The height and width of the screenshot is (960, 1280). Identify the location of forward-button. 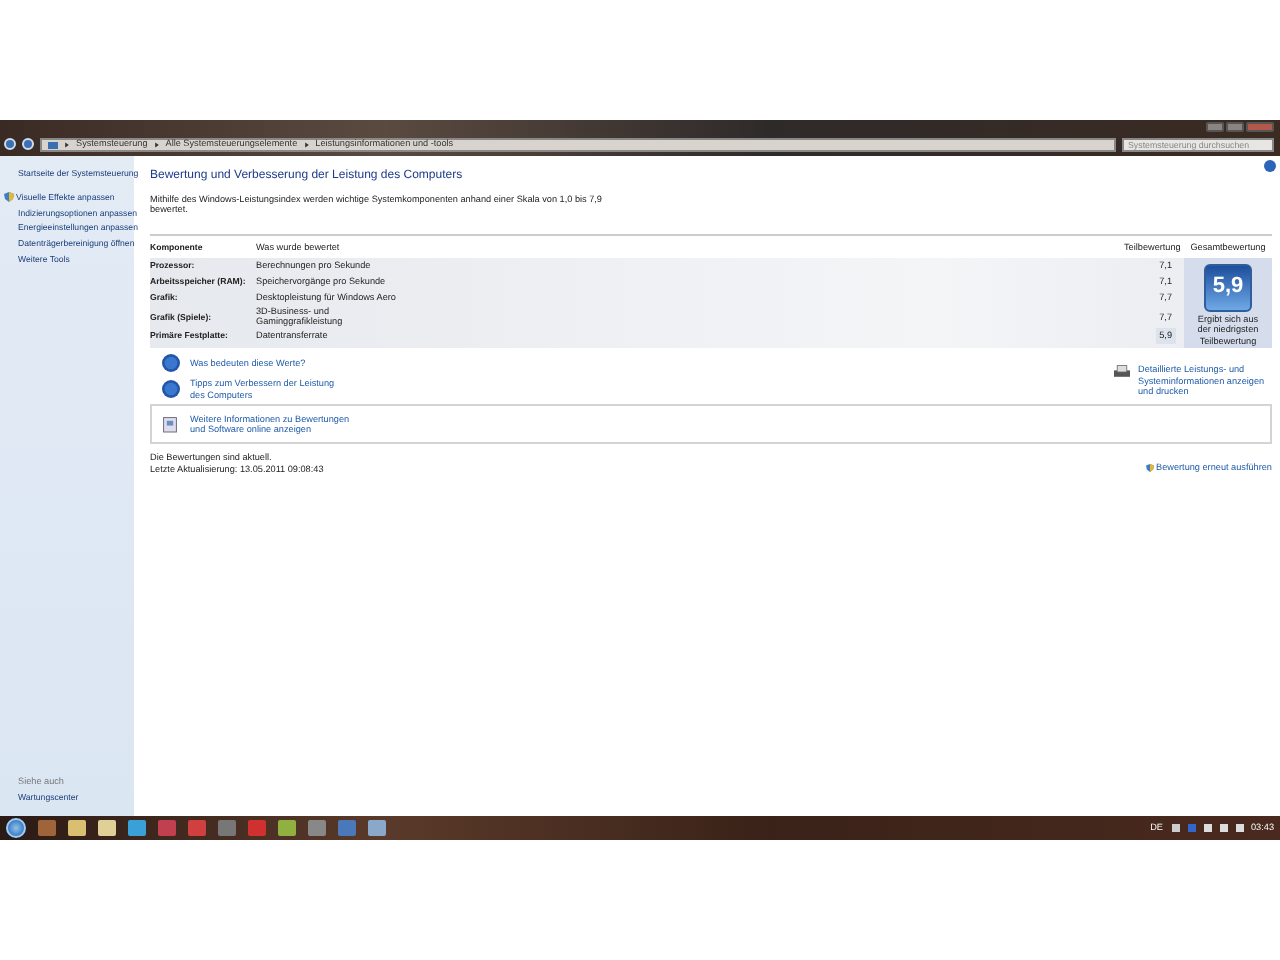
(28, 144).